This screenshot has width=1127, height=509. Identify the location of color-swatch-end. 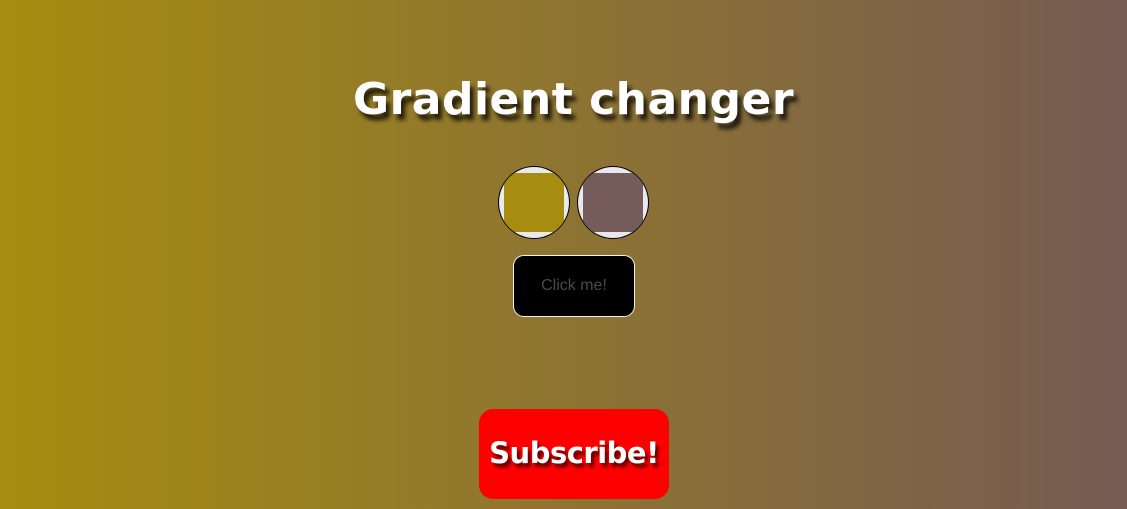
(613, 202).